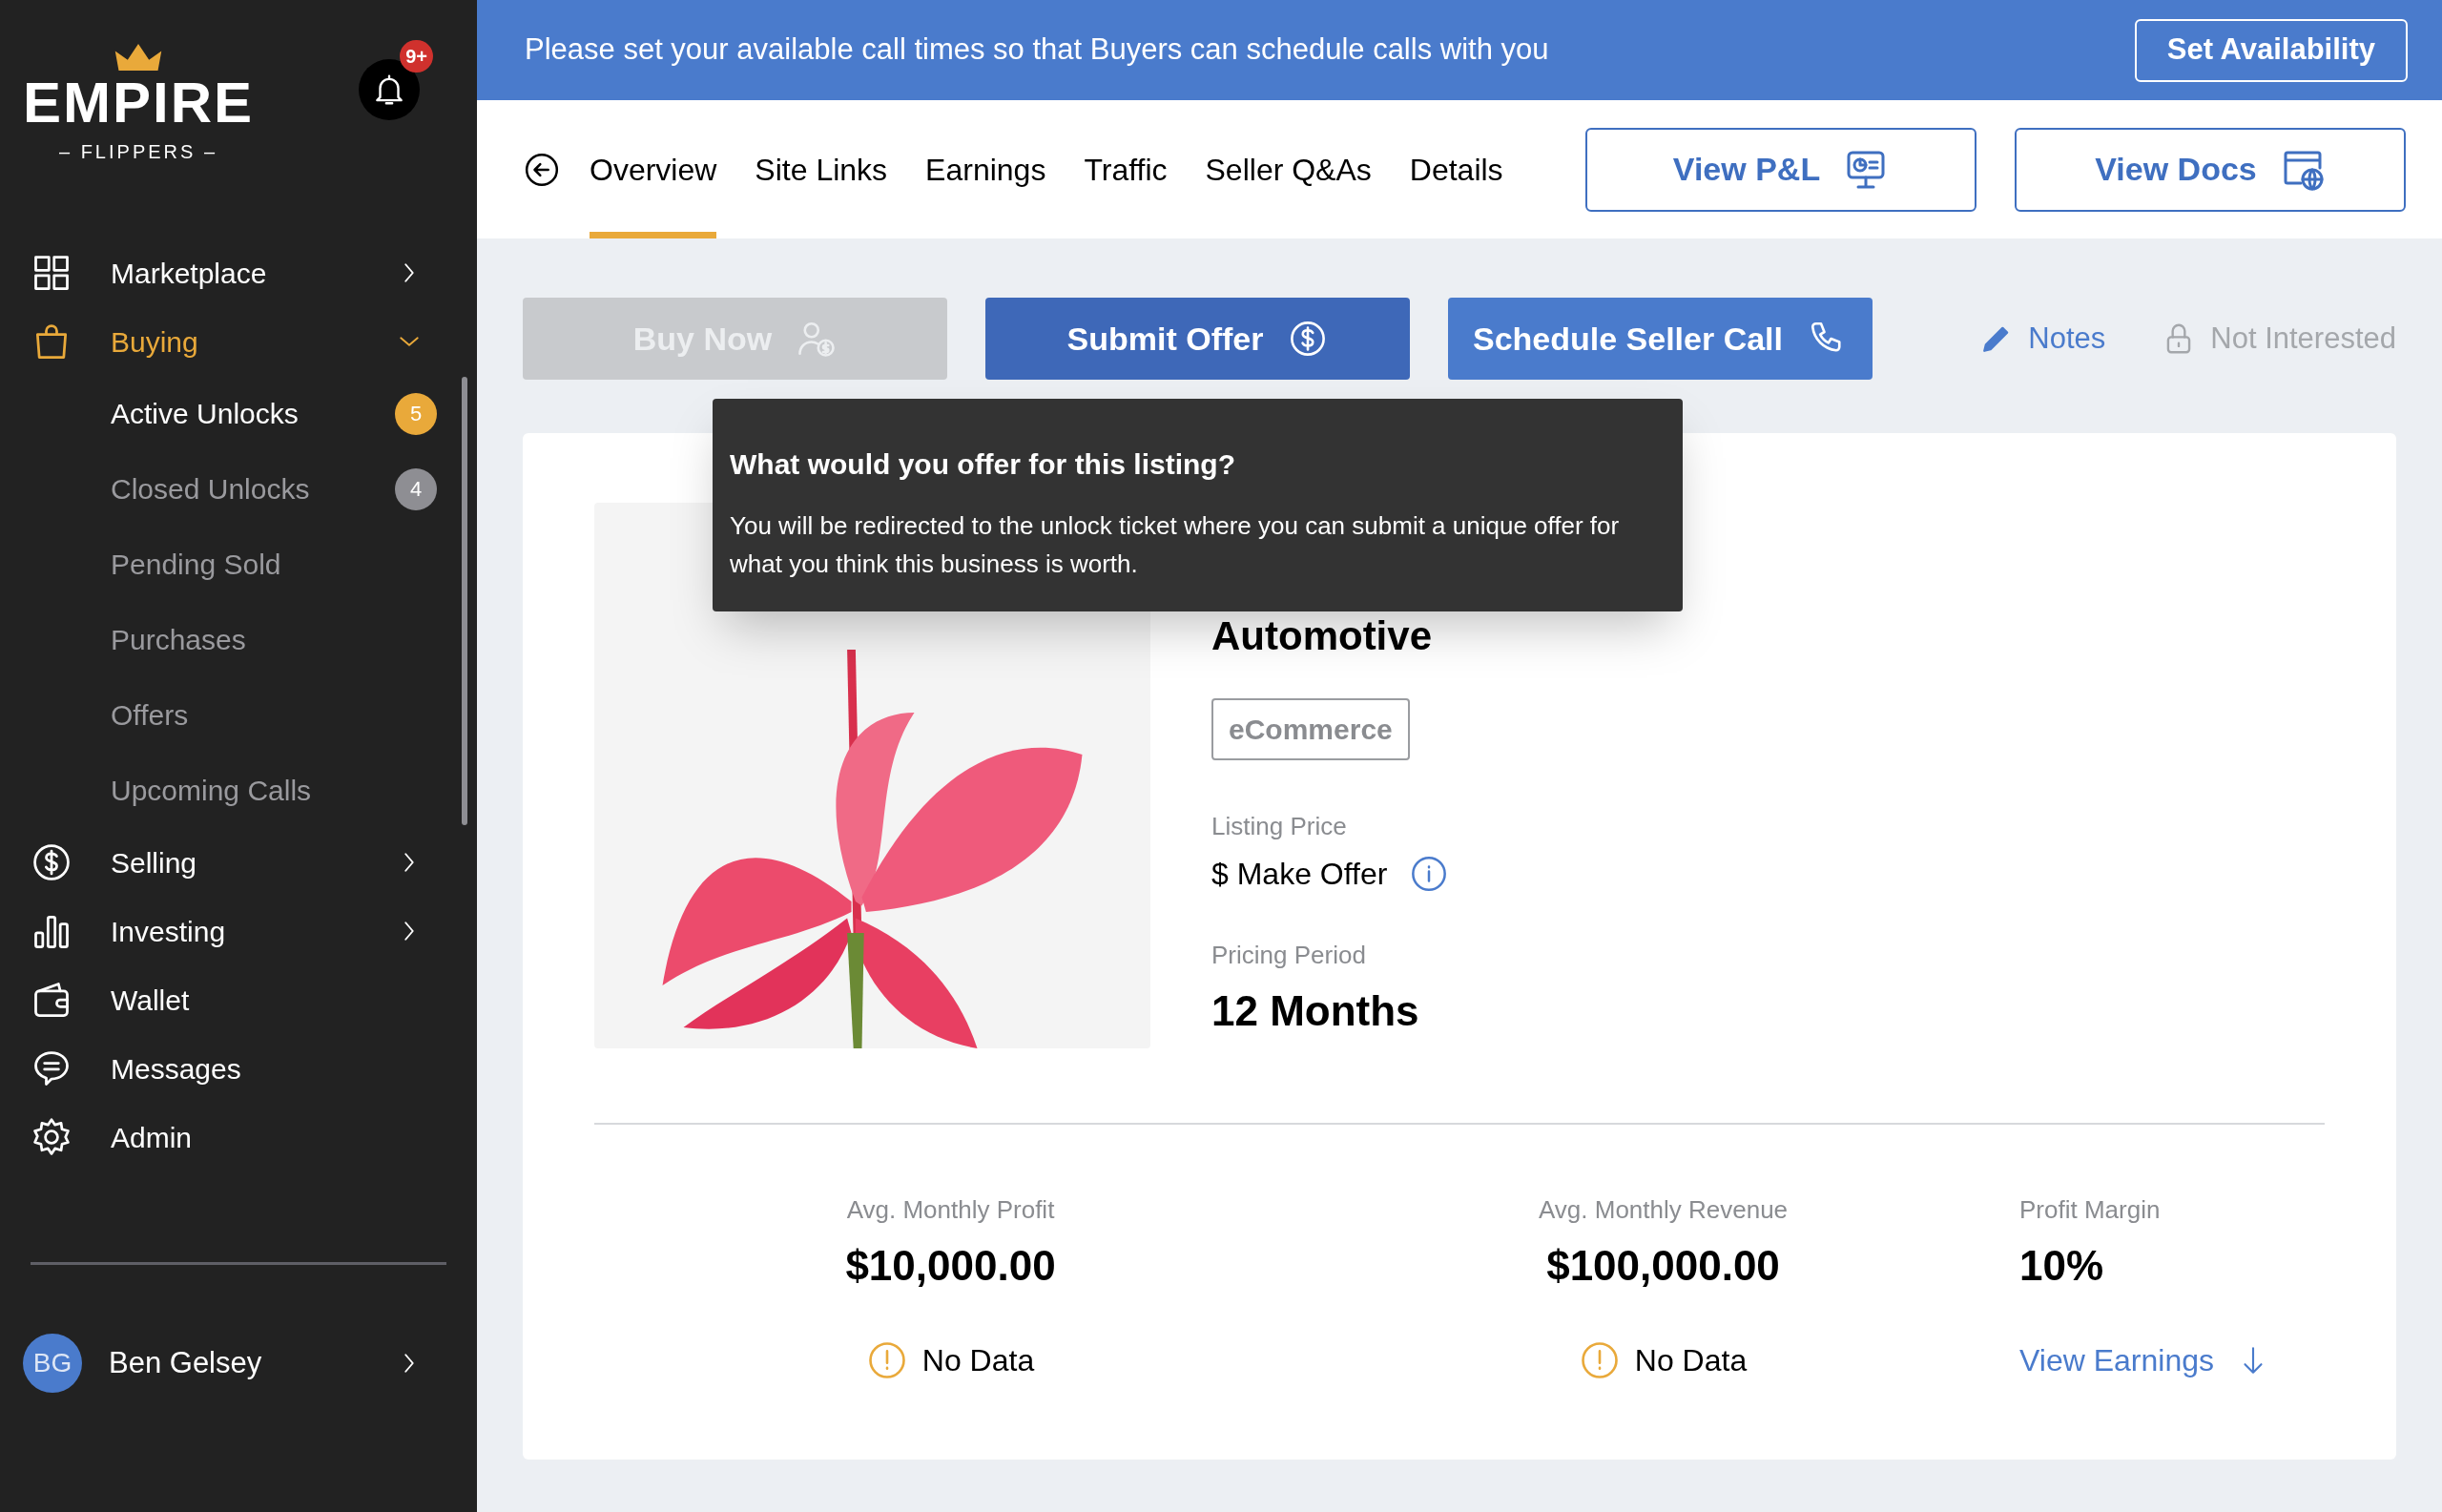  Describe the element at coordinates (1126, 169) in the screenshot. I see `tab: Traffic` at that location.